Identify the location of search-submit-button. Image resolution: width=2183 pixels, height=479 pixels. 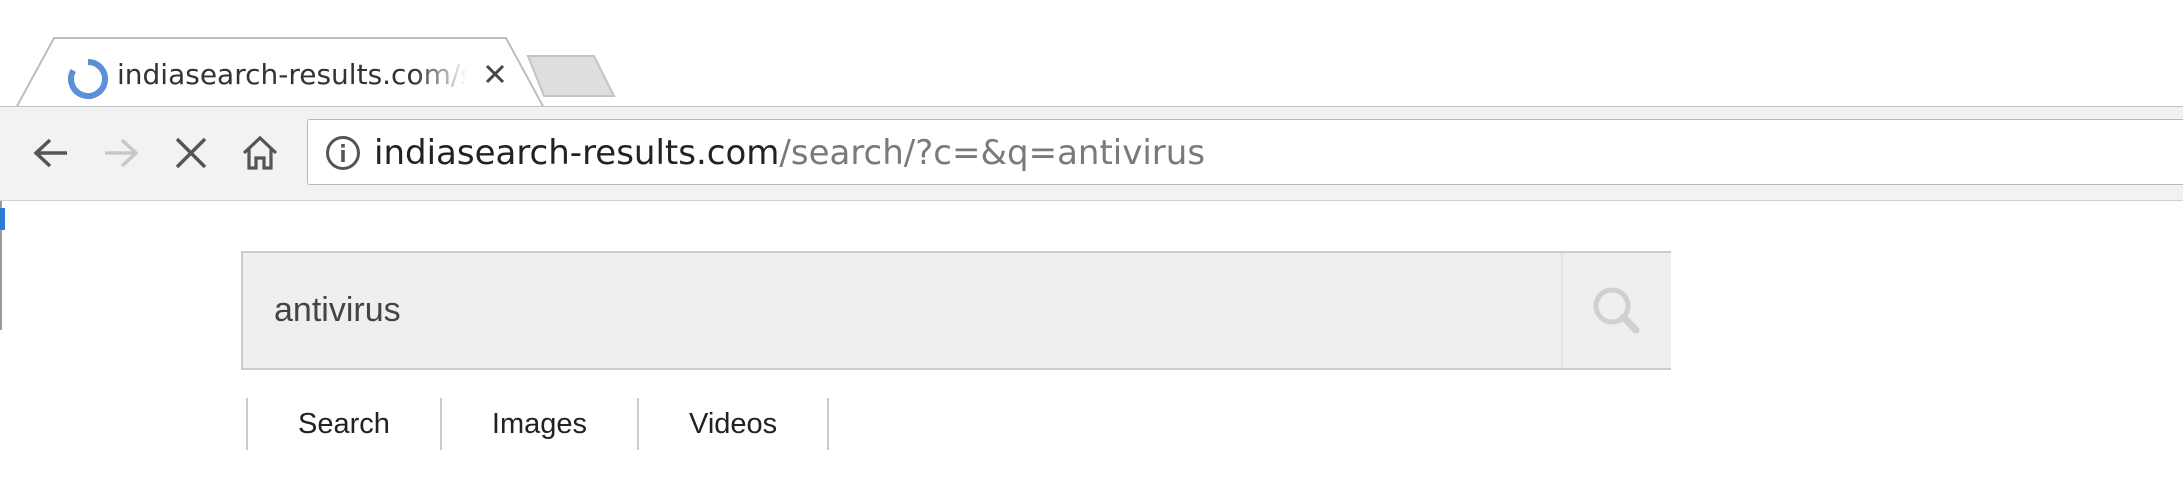
(1616, 310).